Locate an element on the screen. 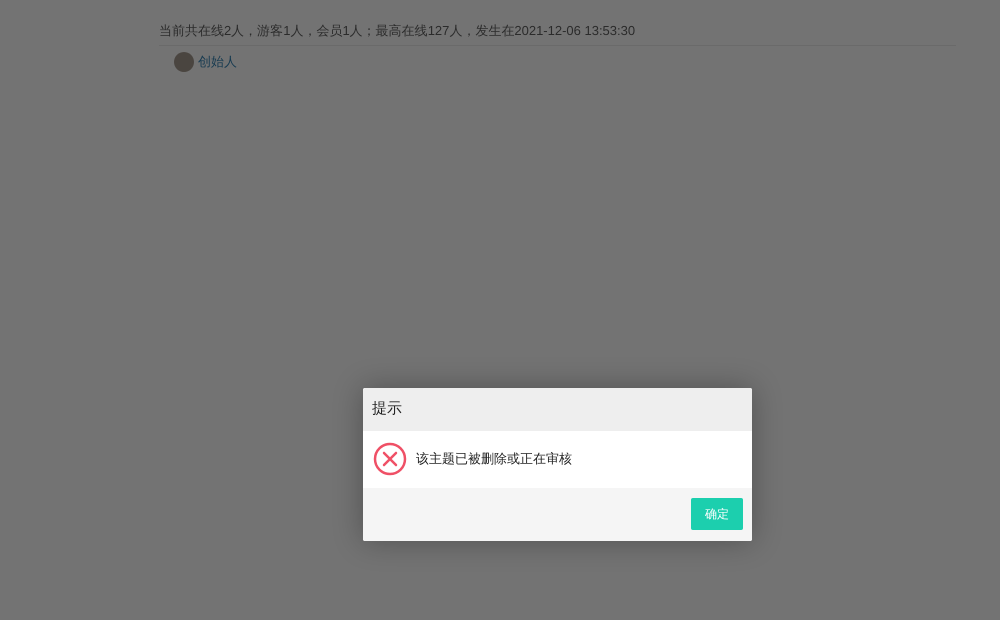 This screenshot has width=1000, height=620. member-link: 创始人 is located at coordinates (217, 62).